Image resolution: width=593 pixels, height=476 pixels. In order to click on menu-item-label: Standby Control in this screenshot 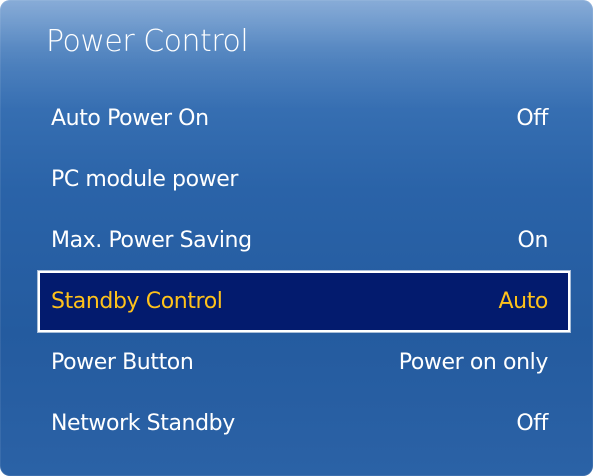, I will do `click(137, 301)`.